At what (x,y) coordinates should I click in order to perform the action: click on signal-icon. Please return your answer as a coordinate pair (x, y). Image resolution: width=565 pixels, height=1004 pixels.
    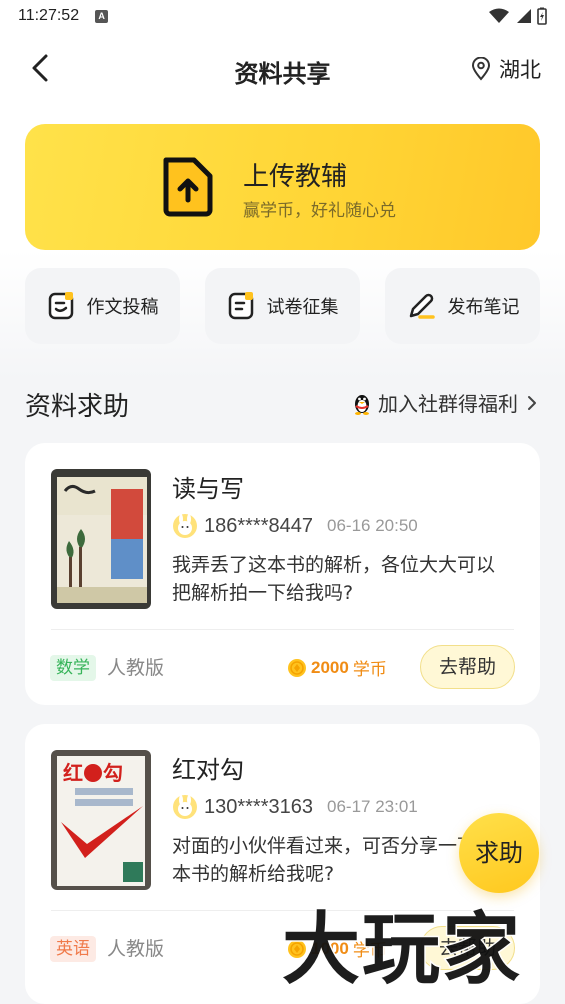
    Looking at the image, I should click on (524, 16).